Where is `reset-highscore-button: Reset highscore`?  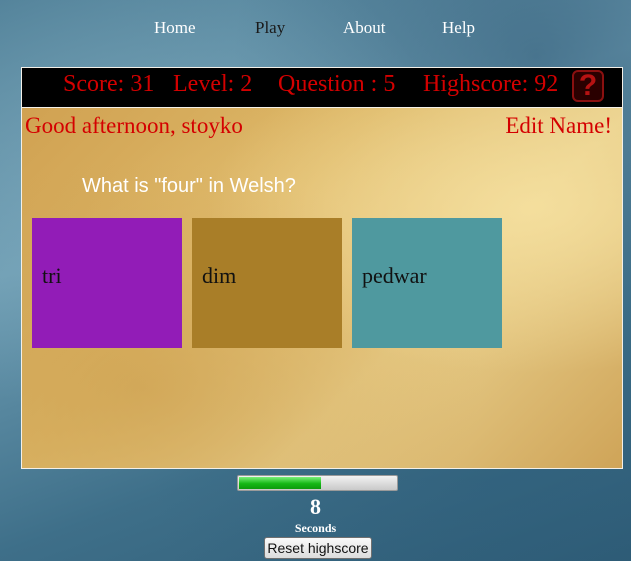 reset-highscore-button: Reset highscore is located at coordinates (318, 548).